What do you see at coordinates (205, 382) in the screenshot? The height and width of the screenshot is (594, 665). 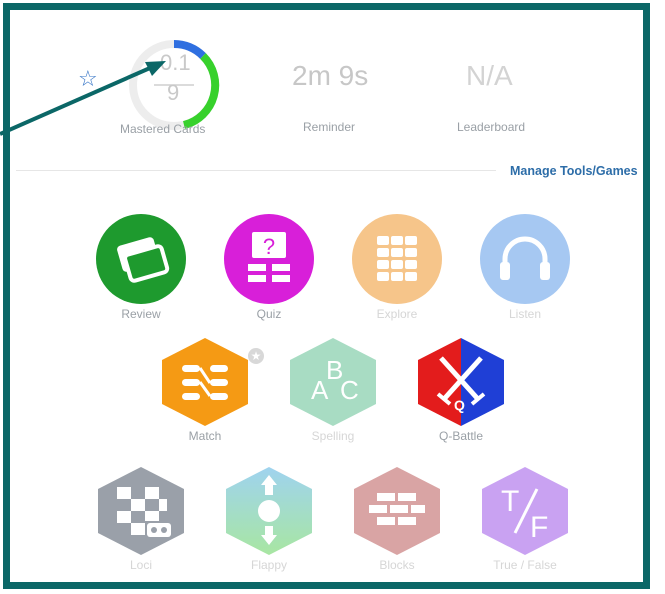 I see `match-icon` at bounding box center [205, 382].